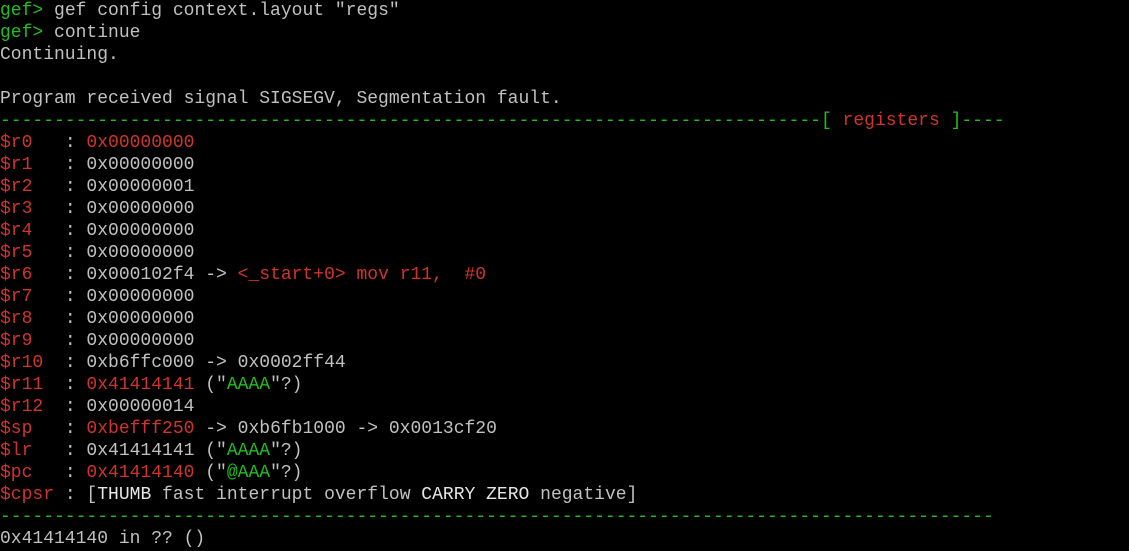 This screenshot has width=1129, height=551. Describe the element at coordinates (32, 297) in the screenshot. I see `register-name: $r7` at that location.